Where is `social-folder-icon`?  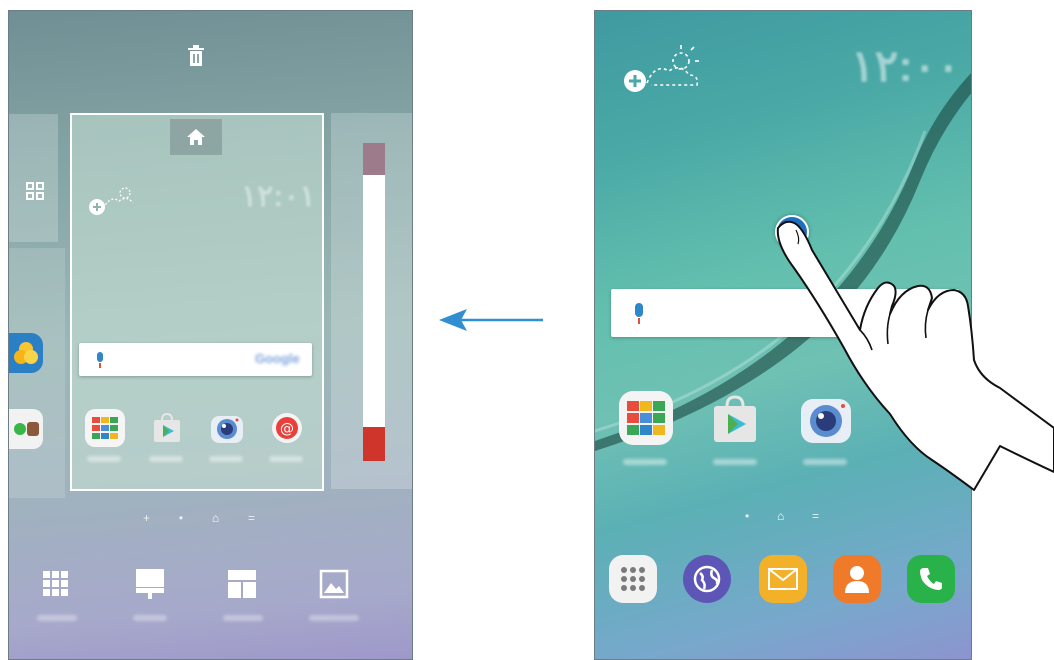
social-folder-icon is located at coordinates (26, 429).